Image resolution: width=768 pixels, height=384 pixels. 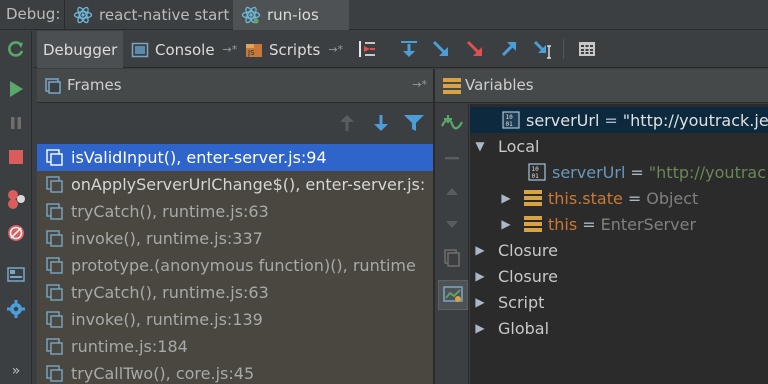 What do you see at coordinates (94, 85) in the screenshot?
I see `frames-title: Frames` at bounding box center [94, 85].